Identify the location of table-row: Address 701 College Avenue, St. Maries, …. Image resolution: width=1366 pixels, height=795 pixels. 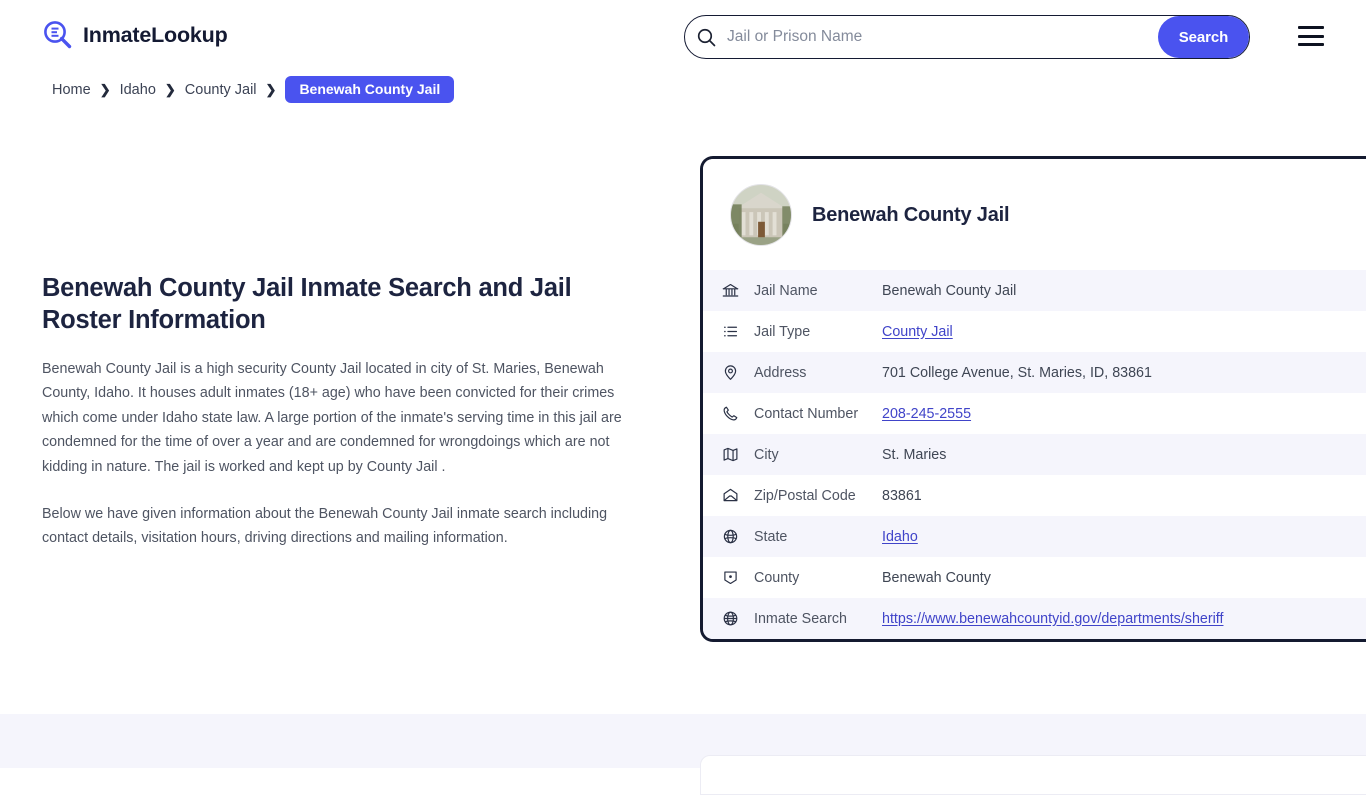
(1034, 372).